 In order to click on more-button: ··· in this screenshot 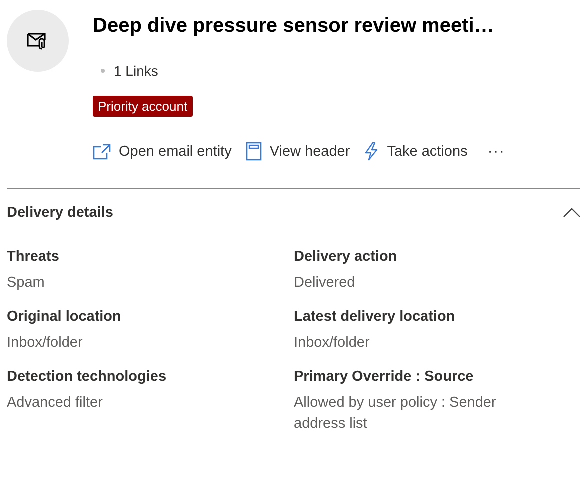, I will do `click(497, 152)`.